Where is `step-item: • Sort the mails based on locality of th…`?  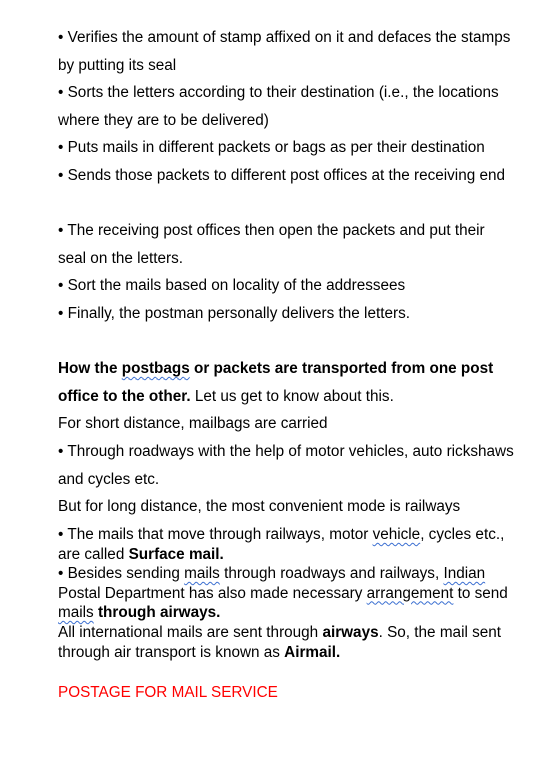 step-item: • Sort the mails based on locality of th… is located at coordinates (286, 286).